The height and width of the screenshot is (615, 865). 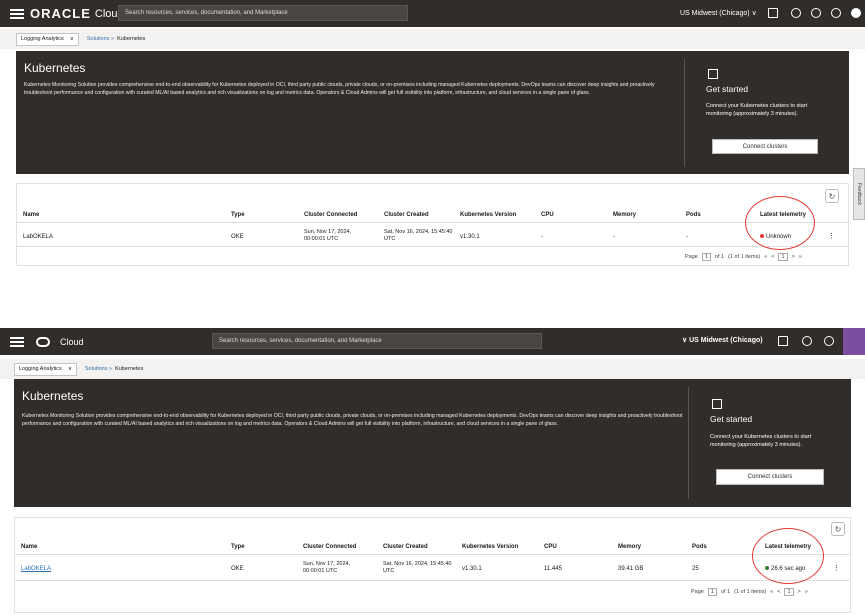 I want to click on header-divider, so click(x=432, y=554).